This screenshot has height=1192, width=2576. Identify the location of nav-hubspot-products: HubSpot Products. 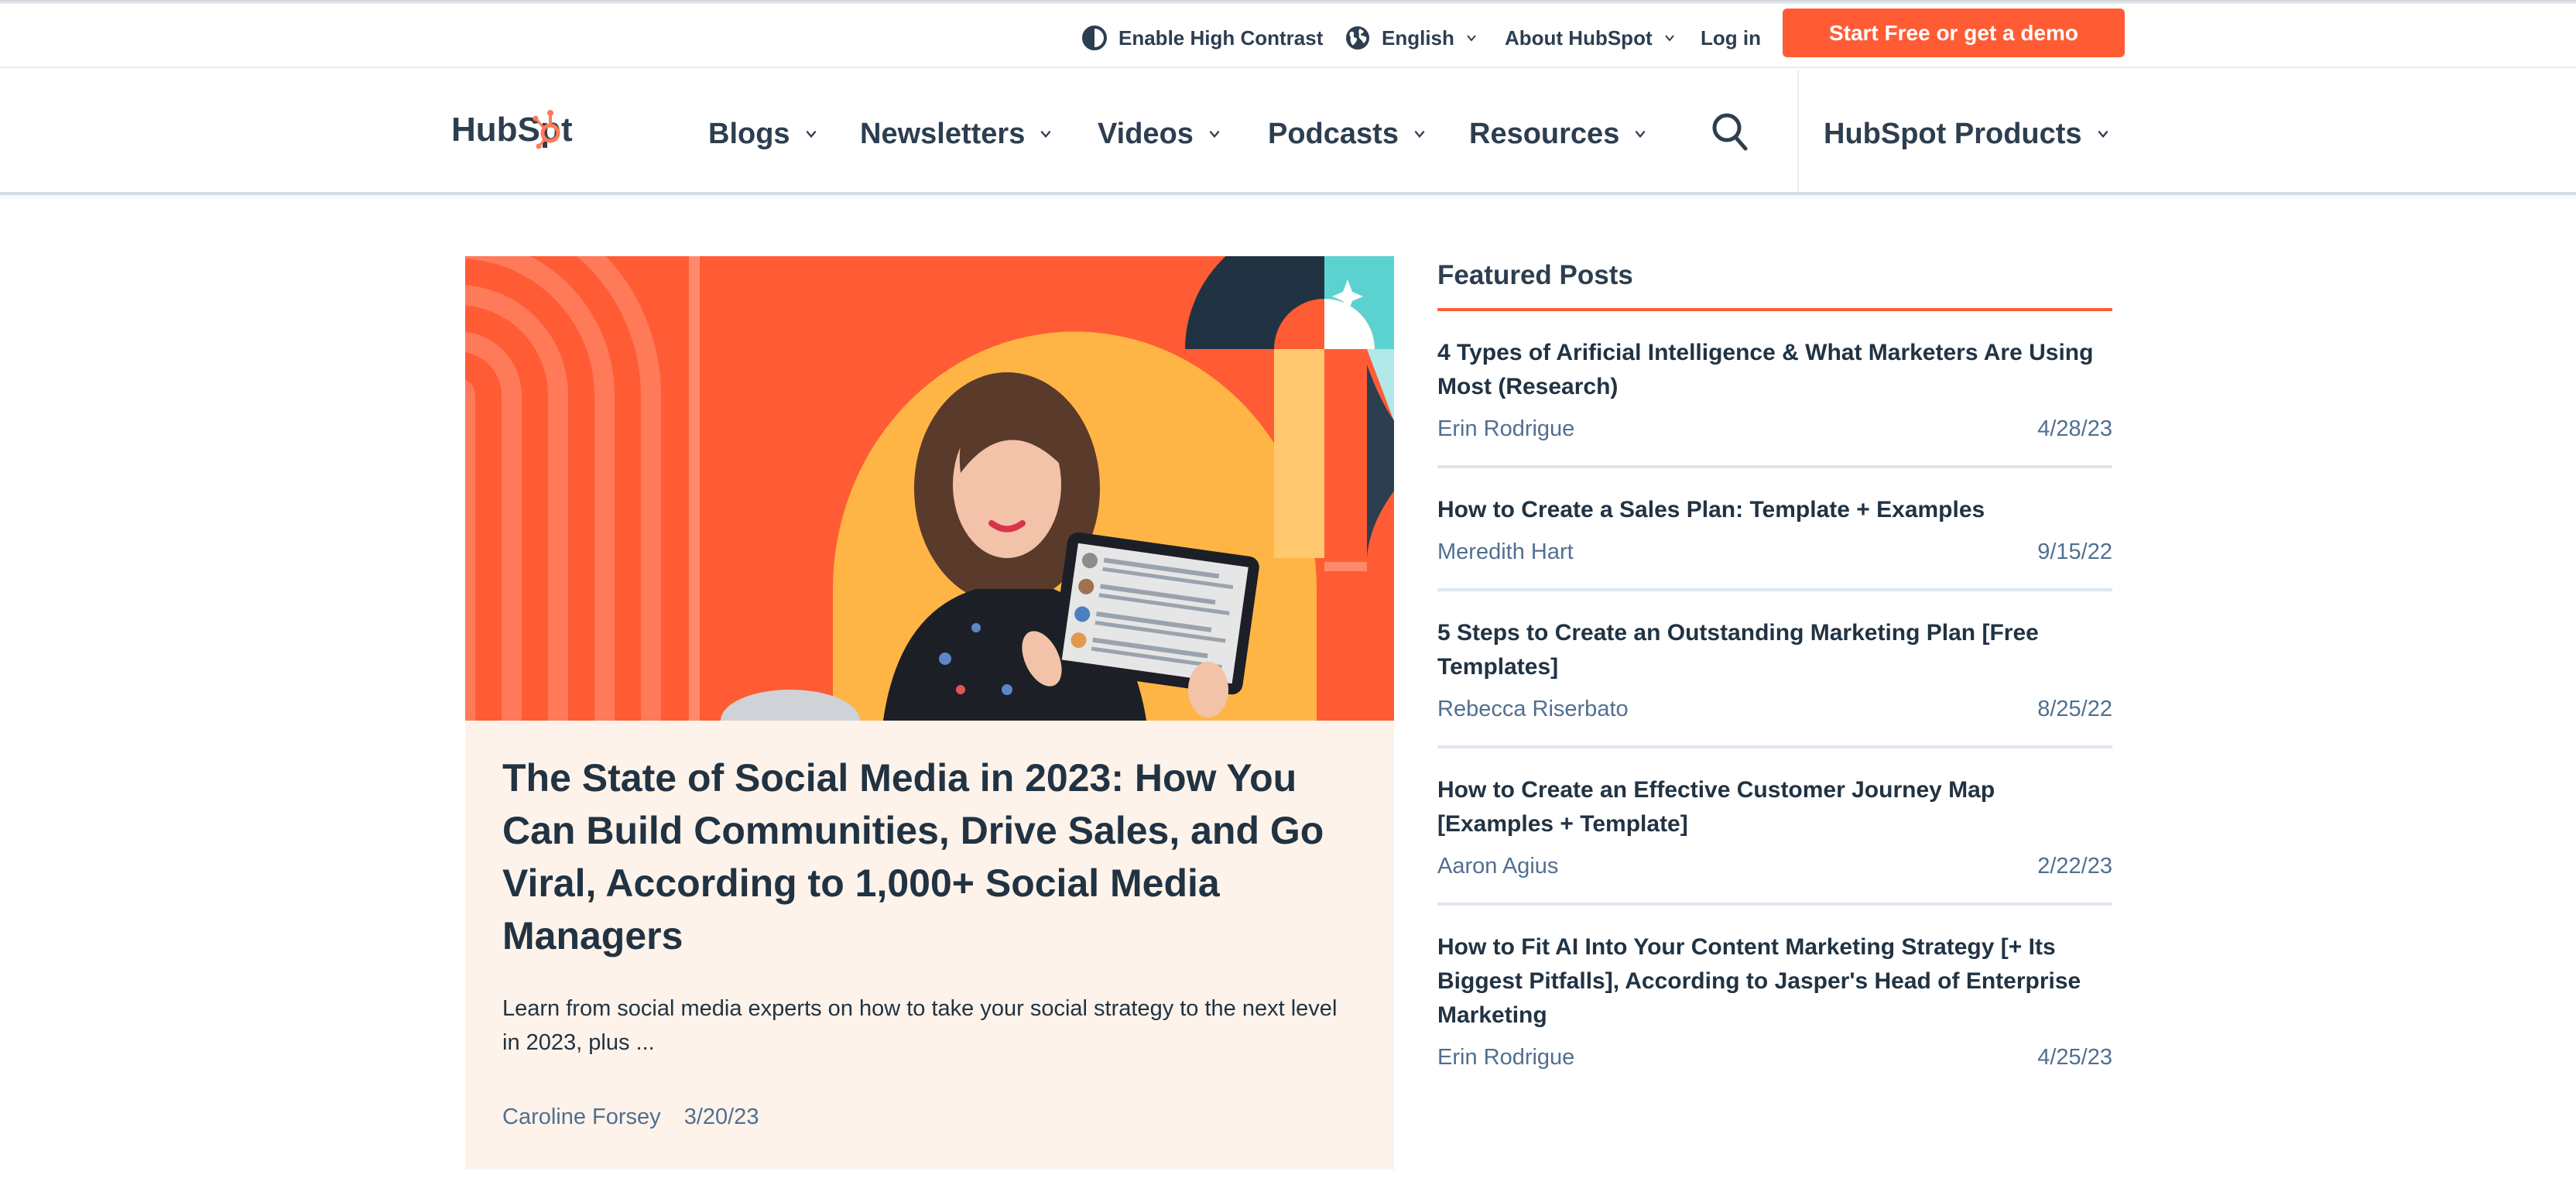
(1967, 134).